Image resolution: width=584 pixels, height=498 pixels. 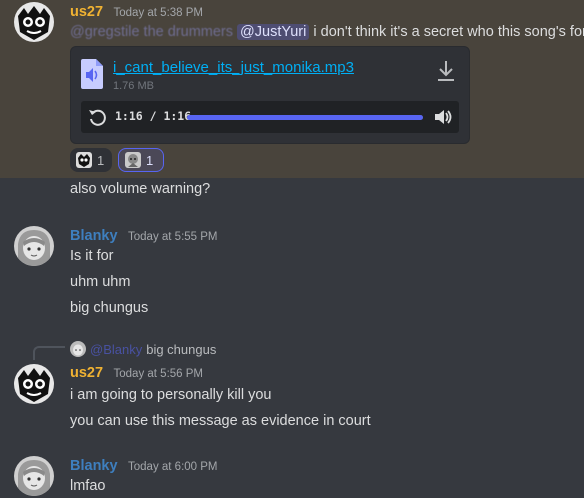 What do you see at coordinates (233, 67) in the screenshot?
I see `attachment-file-name: i_cant_believe_its_just_monika.mp3` at bounding box center [233, 67].